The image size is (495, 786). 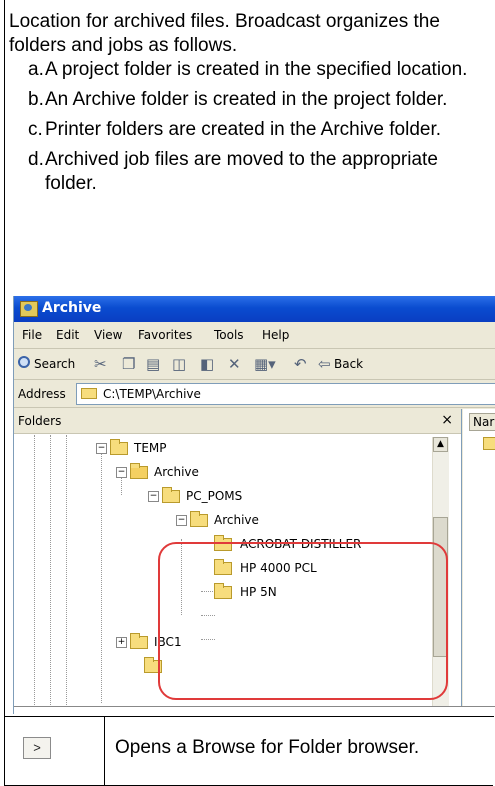 What do you see at coordinates (54, 751) in the screenshot?
I see `browse-button-cell: >` at bounding box center [54, 751].